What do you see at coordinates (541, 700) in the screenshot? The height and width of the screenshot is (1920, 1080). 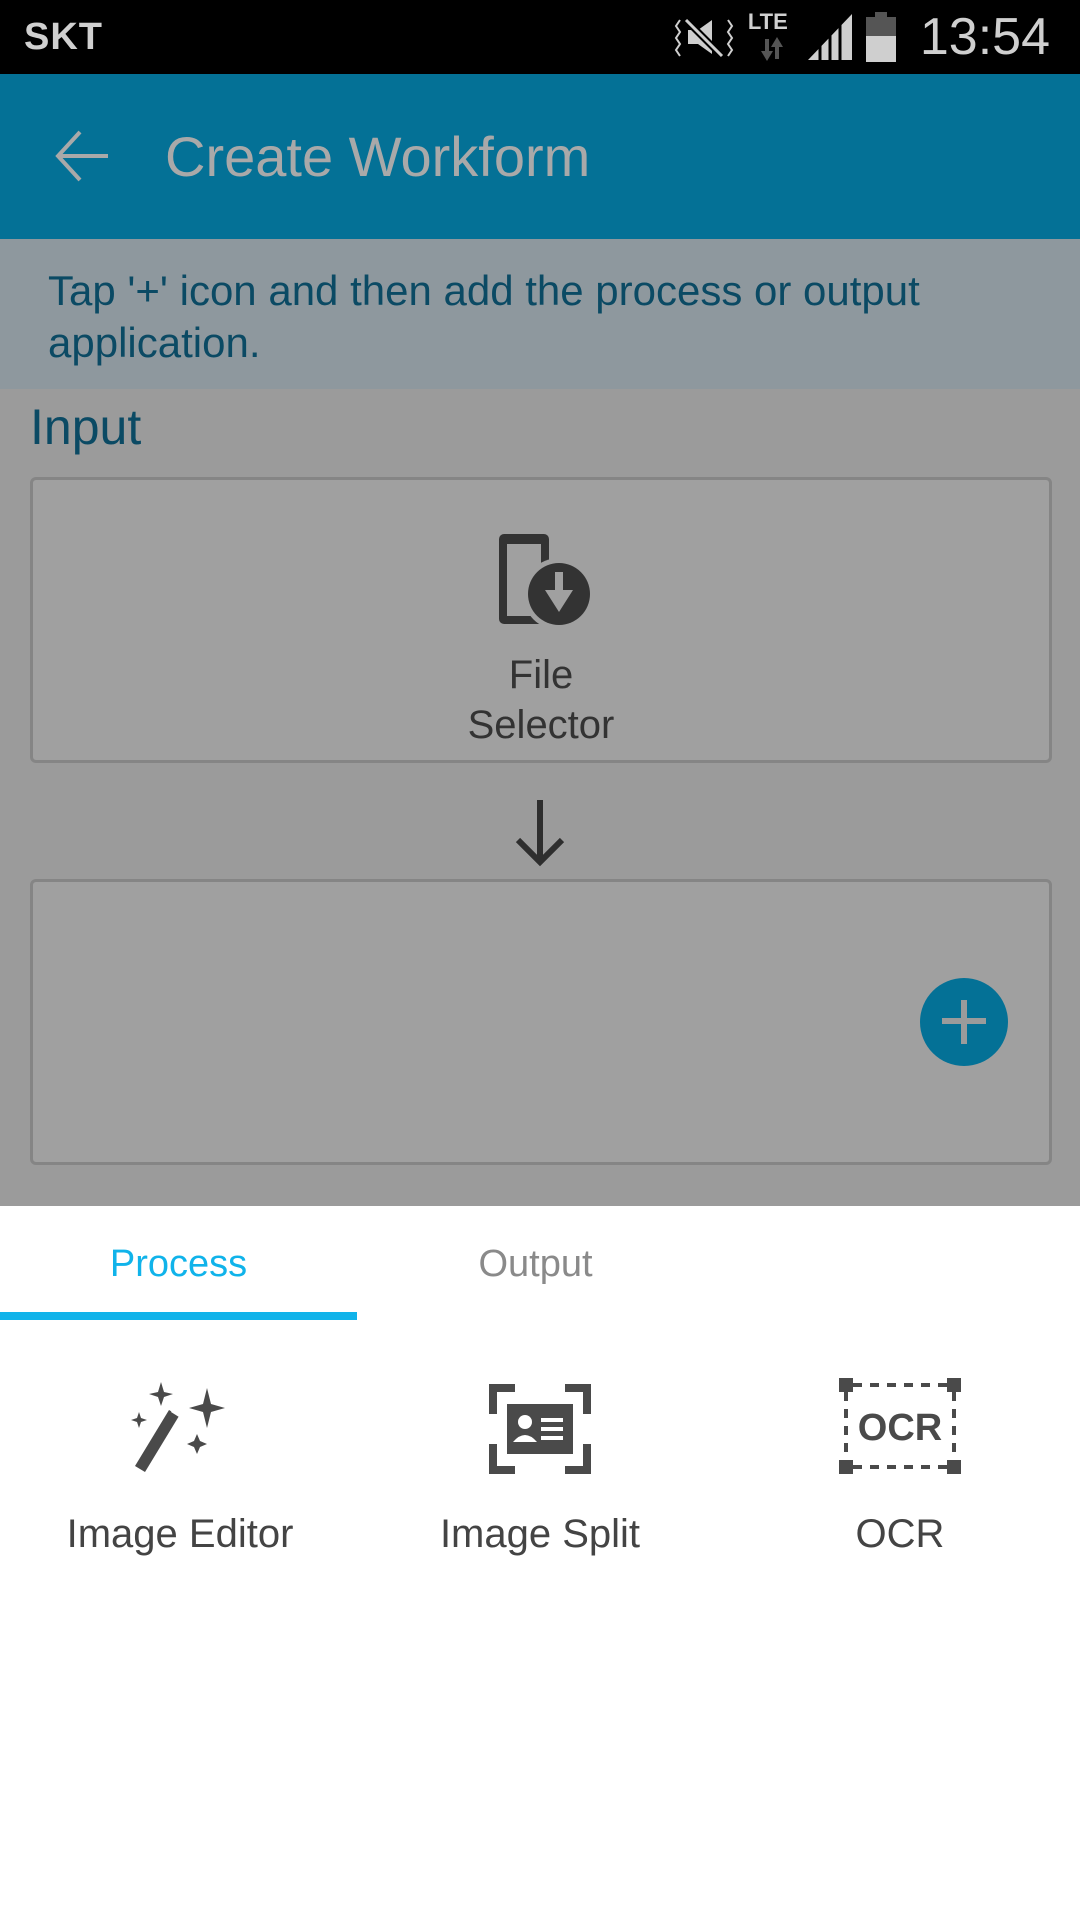 I see `file-selector-label: File Selector` at bounding box center [541, 700].